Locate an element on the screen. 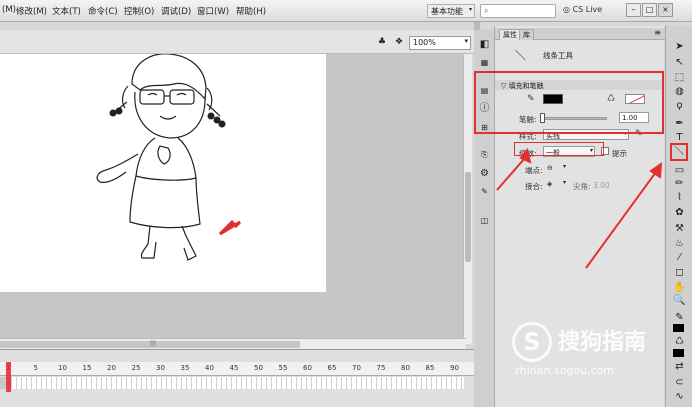 The image size is (692, 407). line-tool-icon: ＼ is located at coordinates (679, 152).